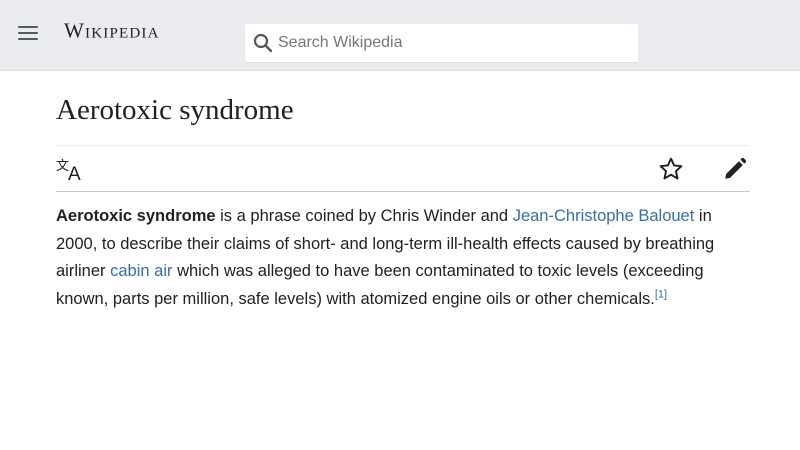 The height and width of the screenshot is (450, 800). I want to click on pencil-icon, so click(735, 169).